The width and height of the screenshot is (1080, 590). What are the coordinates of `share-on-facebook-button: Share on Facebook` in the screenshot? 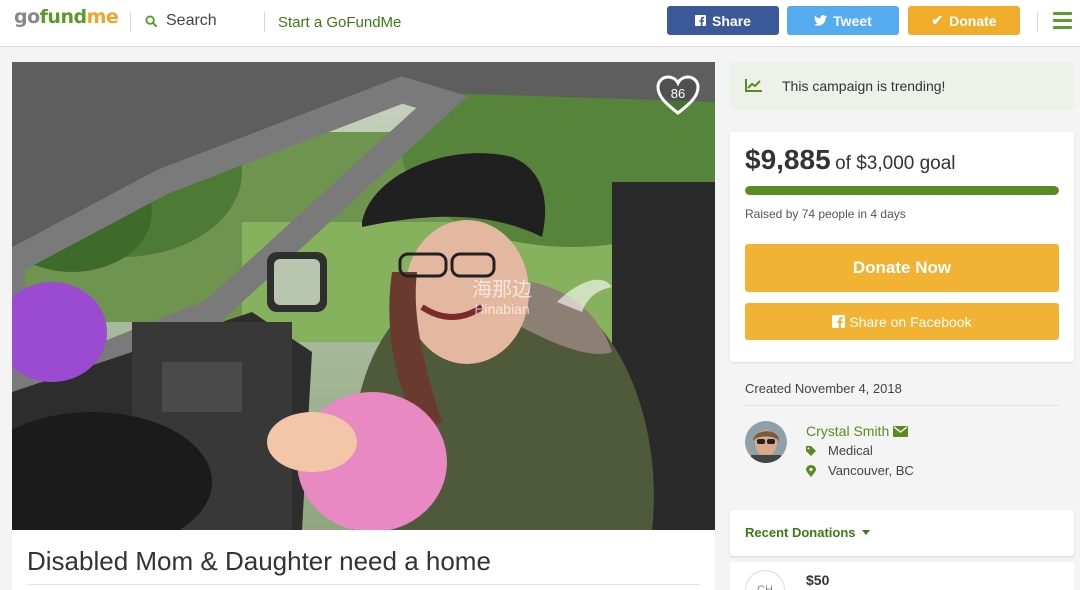 It's located at (902, 321).